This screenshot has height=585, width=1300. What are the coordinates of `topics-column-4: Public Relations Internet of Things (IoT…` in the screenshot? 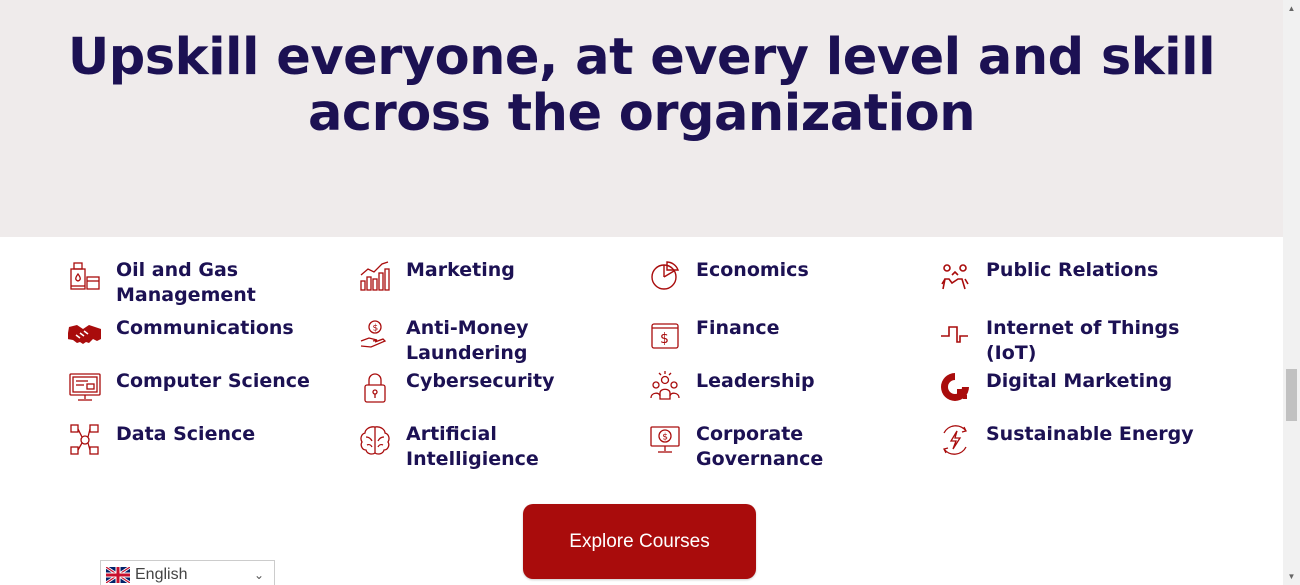 It's located at (1076, 366).